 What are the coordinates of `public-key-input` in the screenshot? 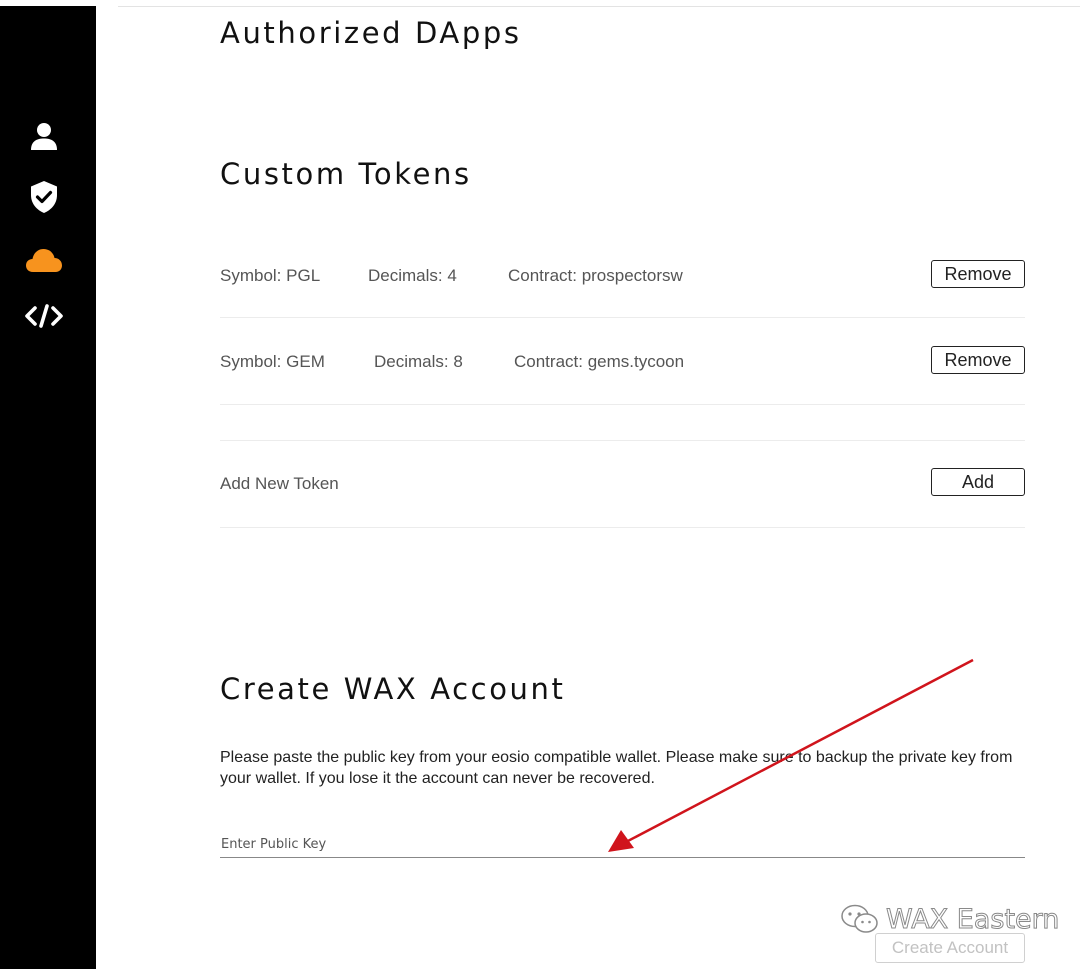 It's located at (622, 845).